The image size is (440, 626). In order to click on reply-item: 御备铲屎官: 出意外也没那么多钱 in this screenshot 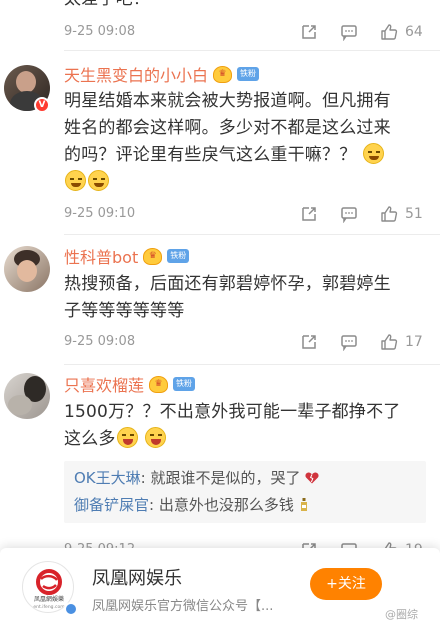, I will do `click(245, 505)`.